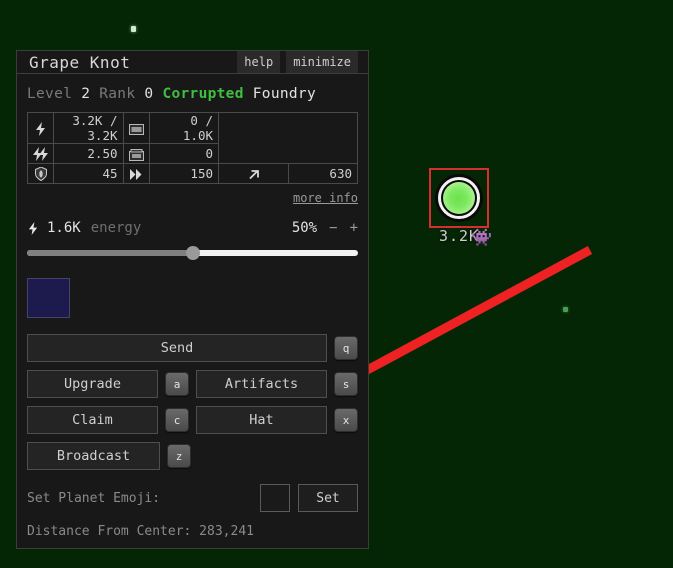  Describe the element at coordinates (40, 153) in the screenshot. I see `energy-growth-icon` at that location.